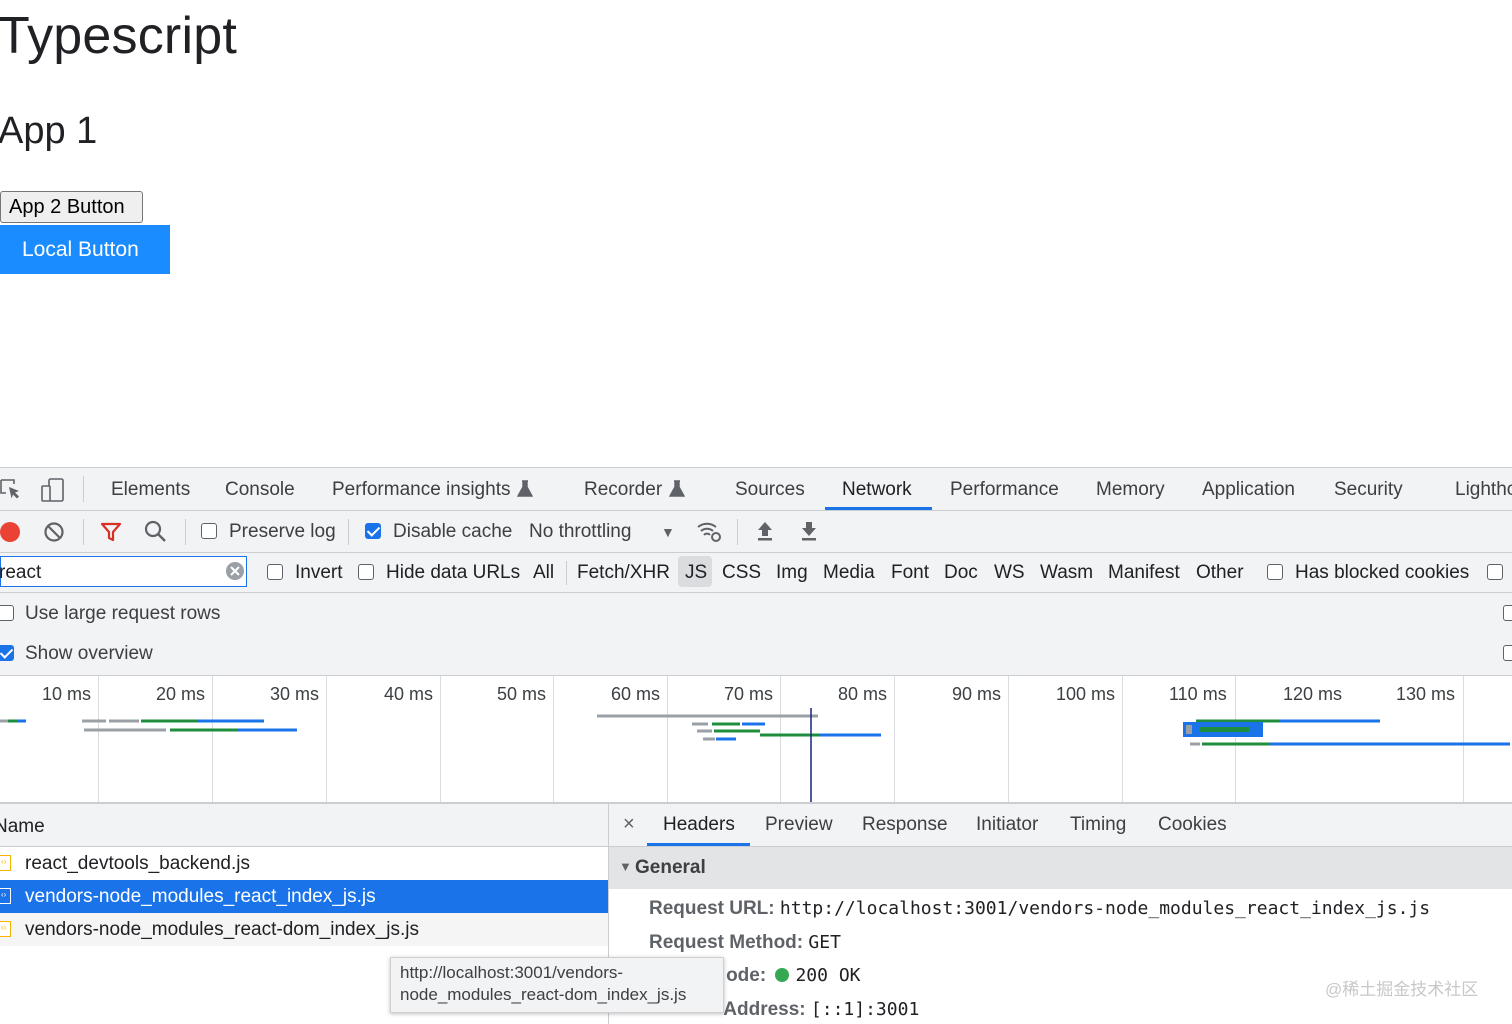  Describe the element at coordinates (1144, 573) in the screenshot. I see `filter-type-manifest: Manifest` at that location.